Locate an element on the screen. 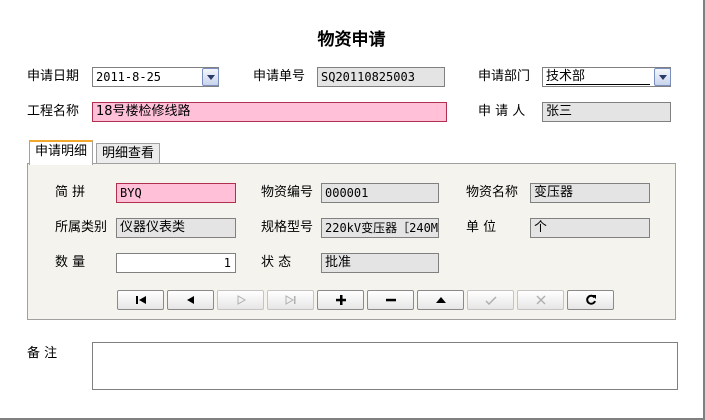 The width and height of the screenshot is (705, 420). status-field: 批准 is located at coordinates (380, 263).